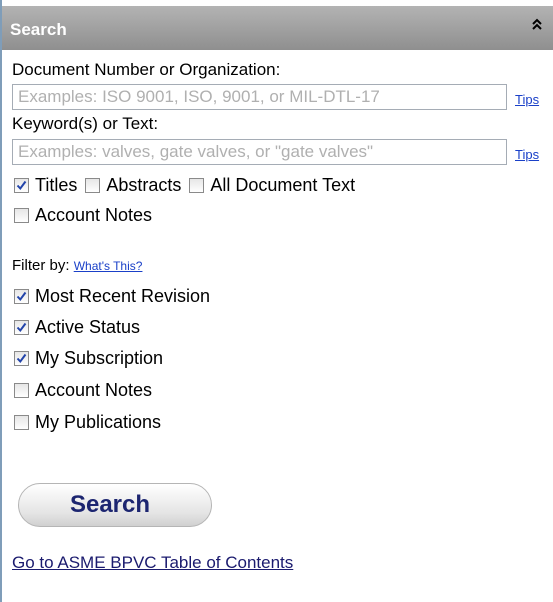 The height and width of the screenshot is (602, 553). What do you see at coordinates (197, 185) in the screenshot?
I see `all-document-text-checkbox` at bounding box center [197, 185].